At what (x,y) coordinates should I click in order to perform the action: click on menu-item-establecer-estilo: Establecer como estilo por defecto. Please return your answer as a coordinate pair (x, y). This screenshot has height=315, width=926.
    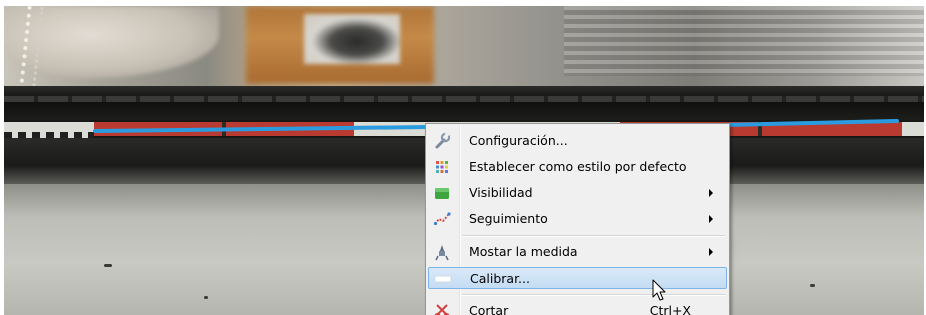
    Looking at the image, I should click on (577, 167).